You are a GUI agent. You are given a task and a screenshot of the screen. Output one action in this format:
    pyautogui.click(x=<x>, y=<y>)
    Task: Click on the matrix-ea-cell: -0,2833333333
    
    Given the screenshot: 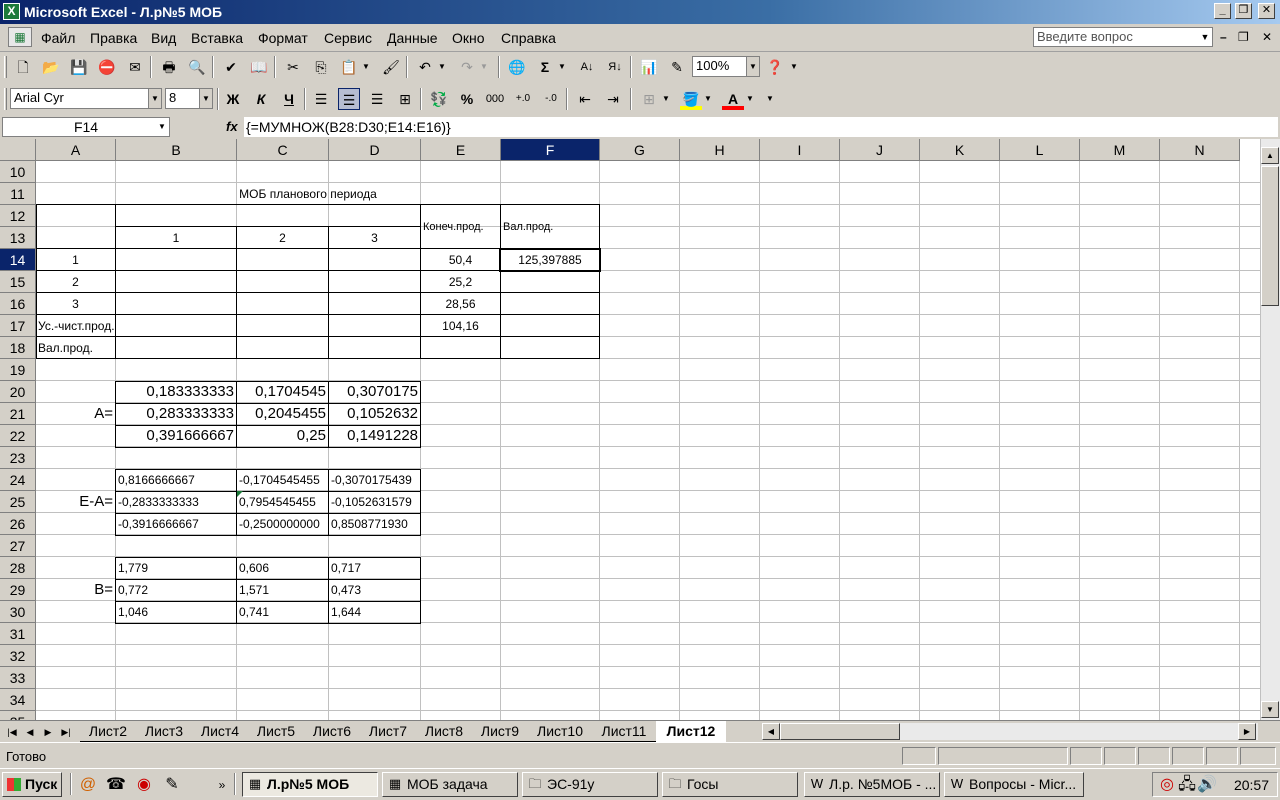 What is the action you would take?
    pyautogui.click(x=176, y=502)
    